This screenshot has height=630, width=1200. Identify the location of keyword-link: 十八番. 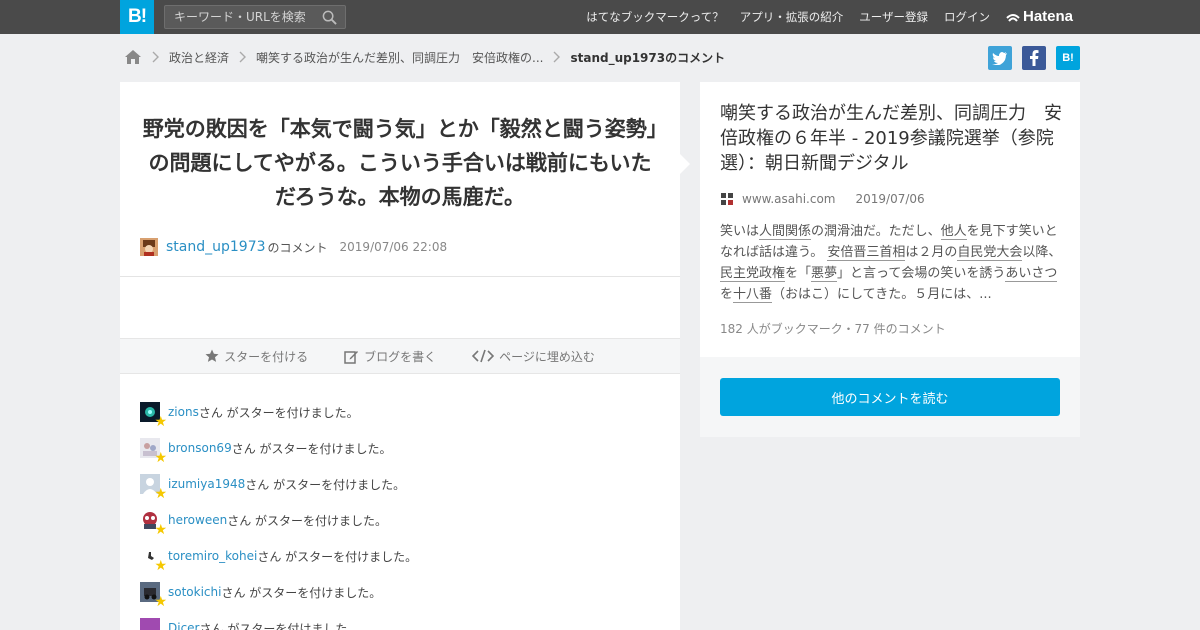
(753, 295).